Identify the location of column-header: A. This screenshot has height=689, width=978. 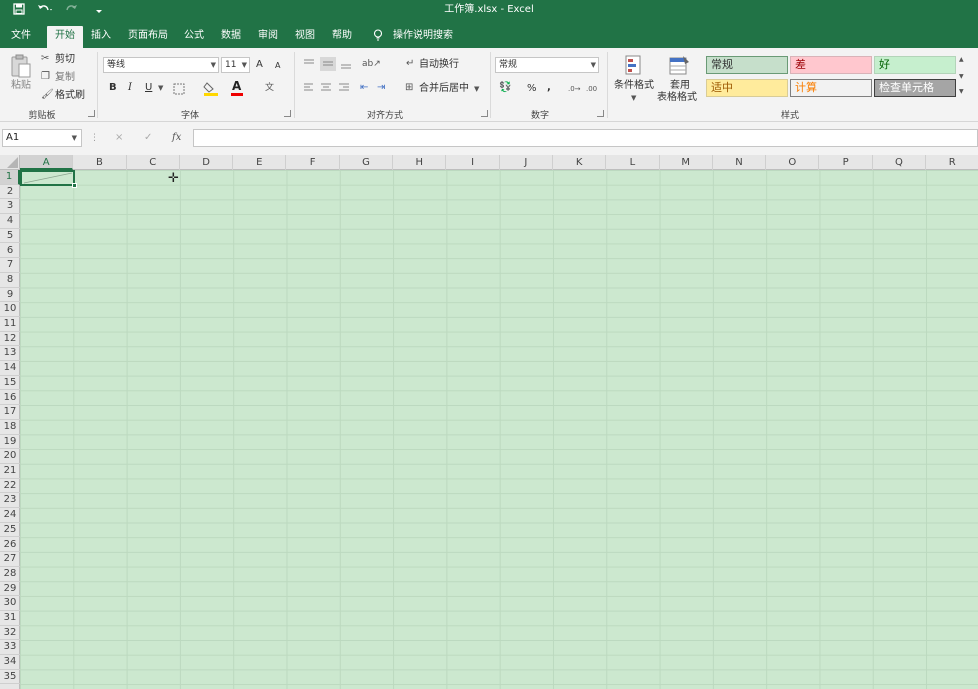
(47, 162).